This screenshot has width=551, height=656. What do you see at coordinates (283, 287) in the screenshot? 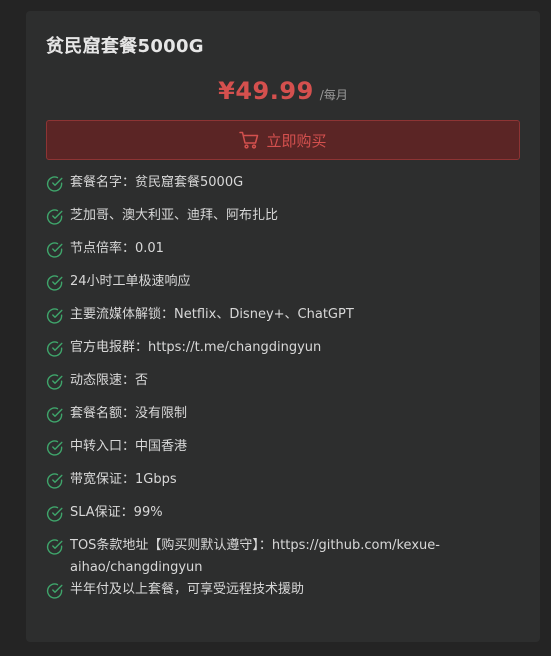
I see `feature-item: 24小时工单极速响应` at bounding box center [283, 287].